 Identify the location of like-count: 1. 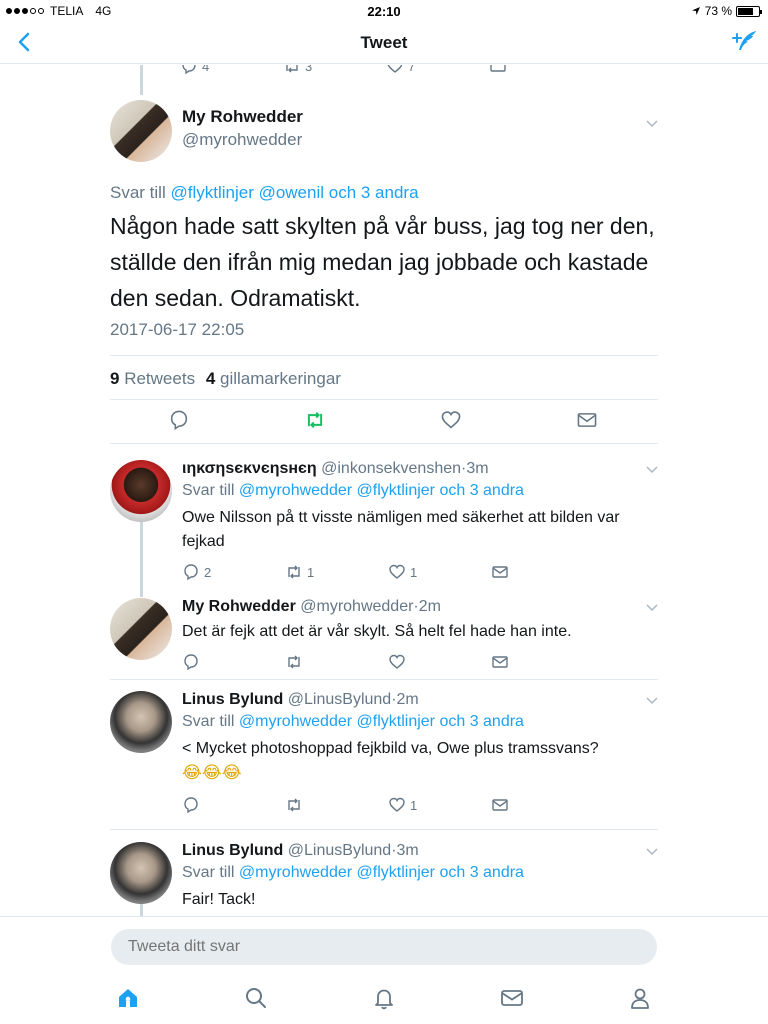
(414, 805).